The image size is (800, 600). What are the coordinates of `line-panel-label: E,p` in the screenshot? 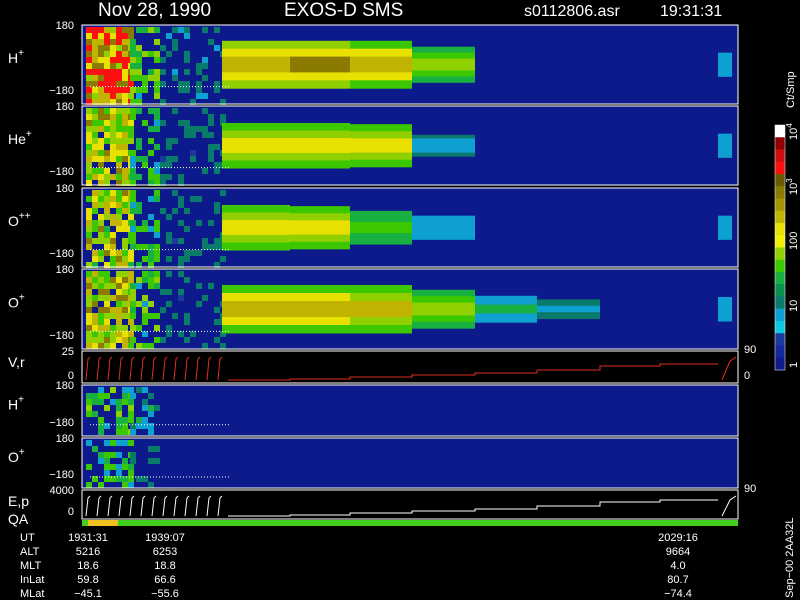 It's located at (18, 501).